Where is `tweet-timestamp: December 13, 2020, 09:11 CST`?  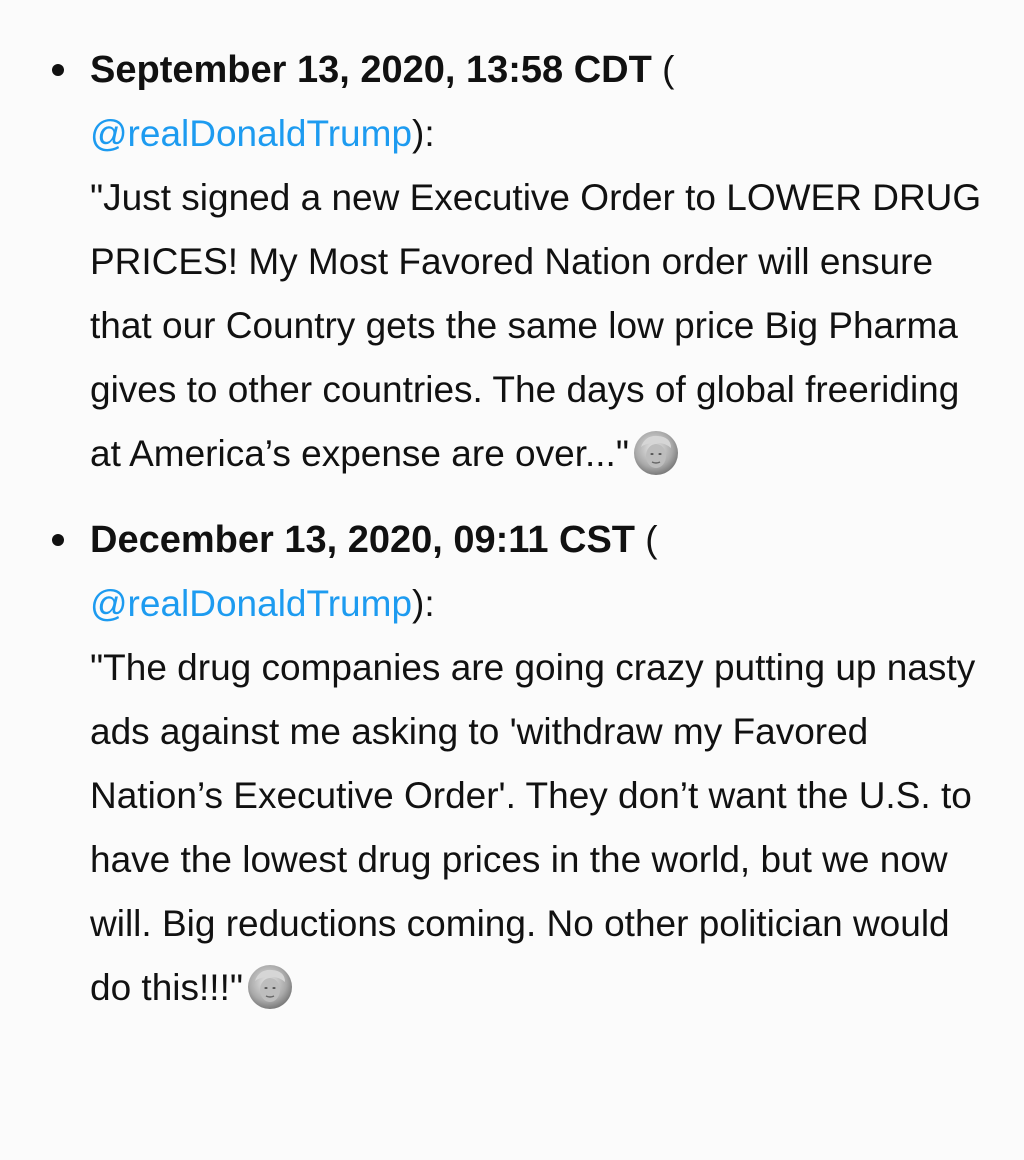
tweet-timestamp: December 13, 2020, 09:11 CST is located at coordinates (363, 540).